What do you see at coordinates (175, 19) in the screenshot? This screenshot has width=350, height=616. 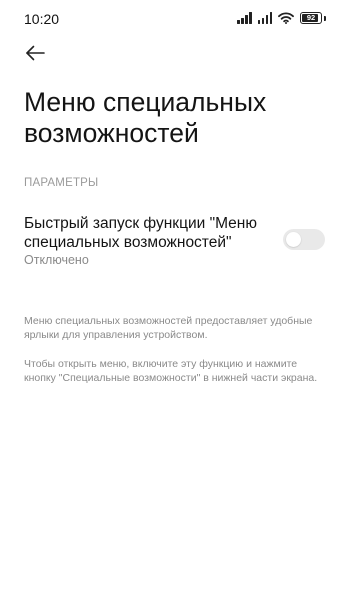 I see `status-bar: 10:20 92` at bounding box center [175, 19].